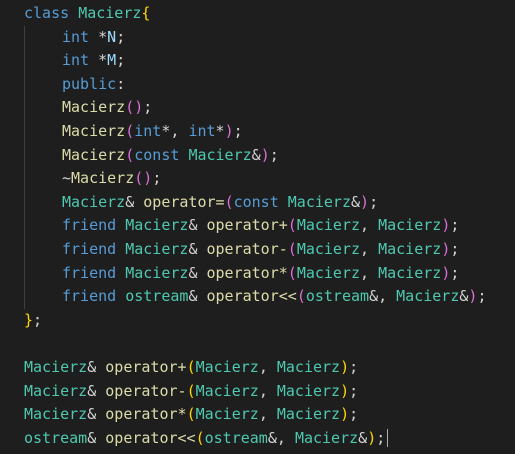  I want to click on code-line: Macierz& operator=(const Macierz&);, so click(257, 202).